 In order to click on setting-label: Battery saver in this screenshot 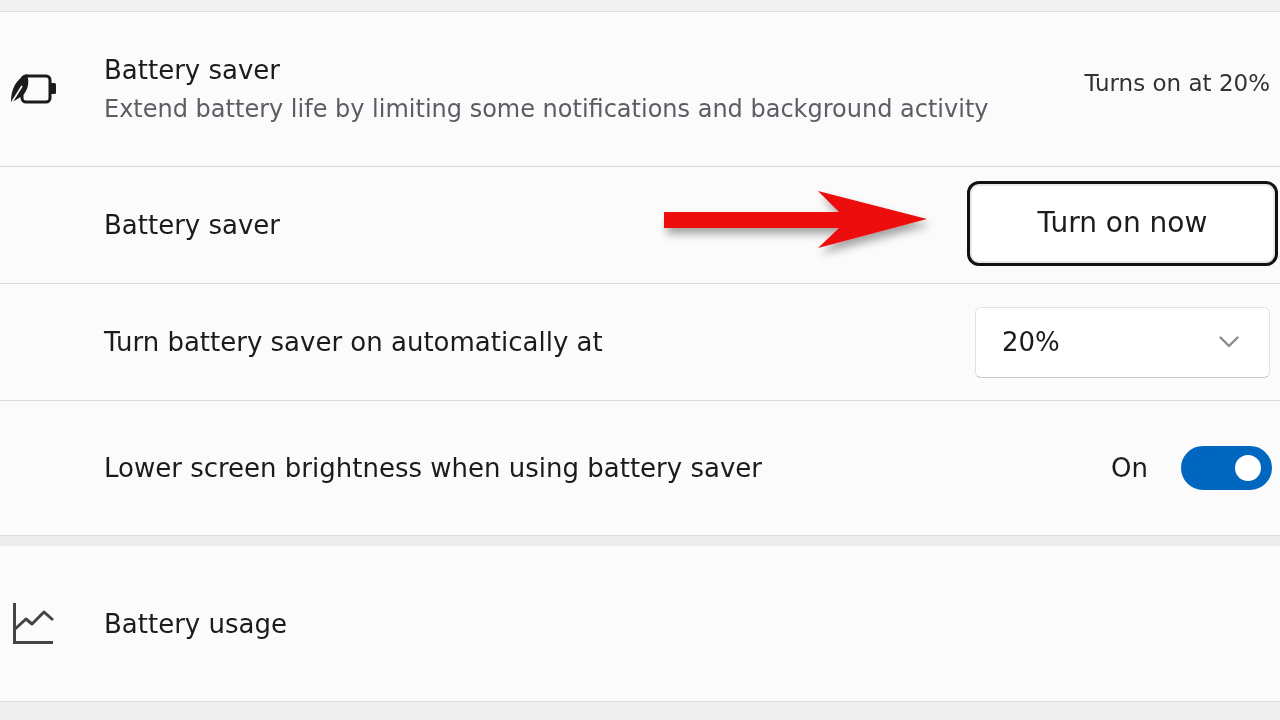, I will do `click(193, 225)`.